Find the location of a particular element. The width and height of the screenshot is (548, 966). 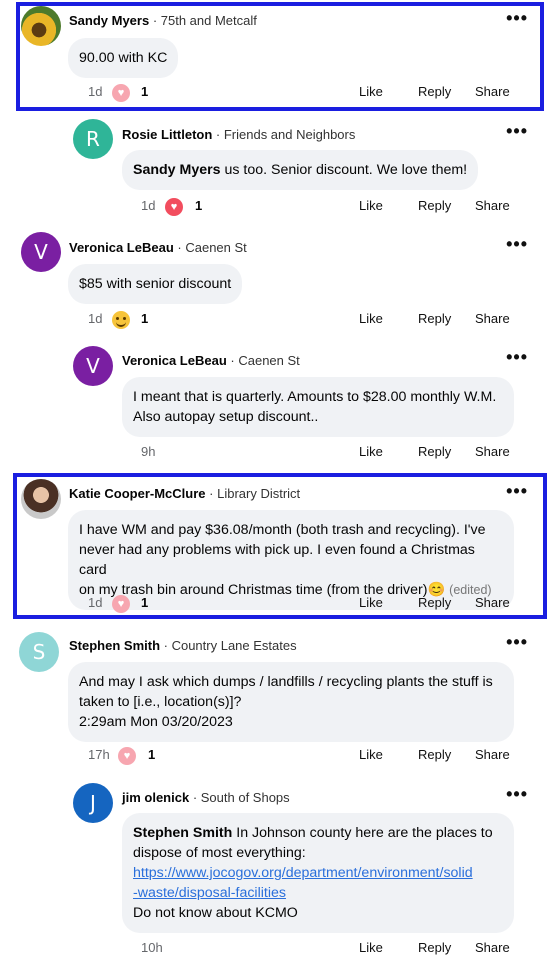

author-location: Country Lane Estates is located at coordinates (234, 645).